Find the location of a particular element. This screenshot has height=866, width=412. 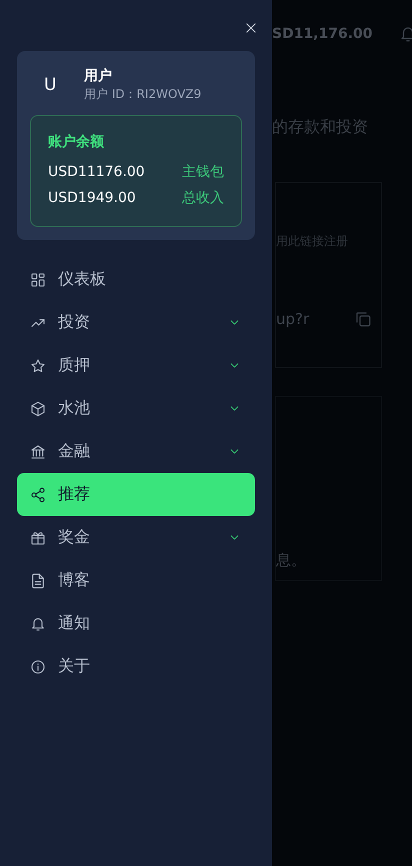

bank-icon is located at coordinates (38, 452).